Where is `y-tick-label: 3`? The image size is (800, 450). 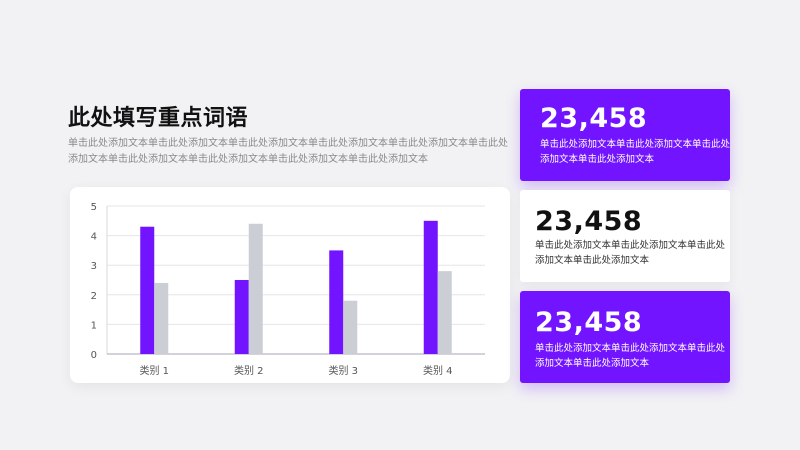
y-tick-label: 3 is located at coordinates (94, 266).